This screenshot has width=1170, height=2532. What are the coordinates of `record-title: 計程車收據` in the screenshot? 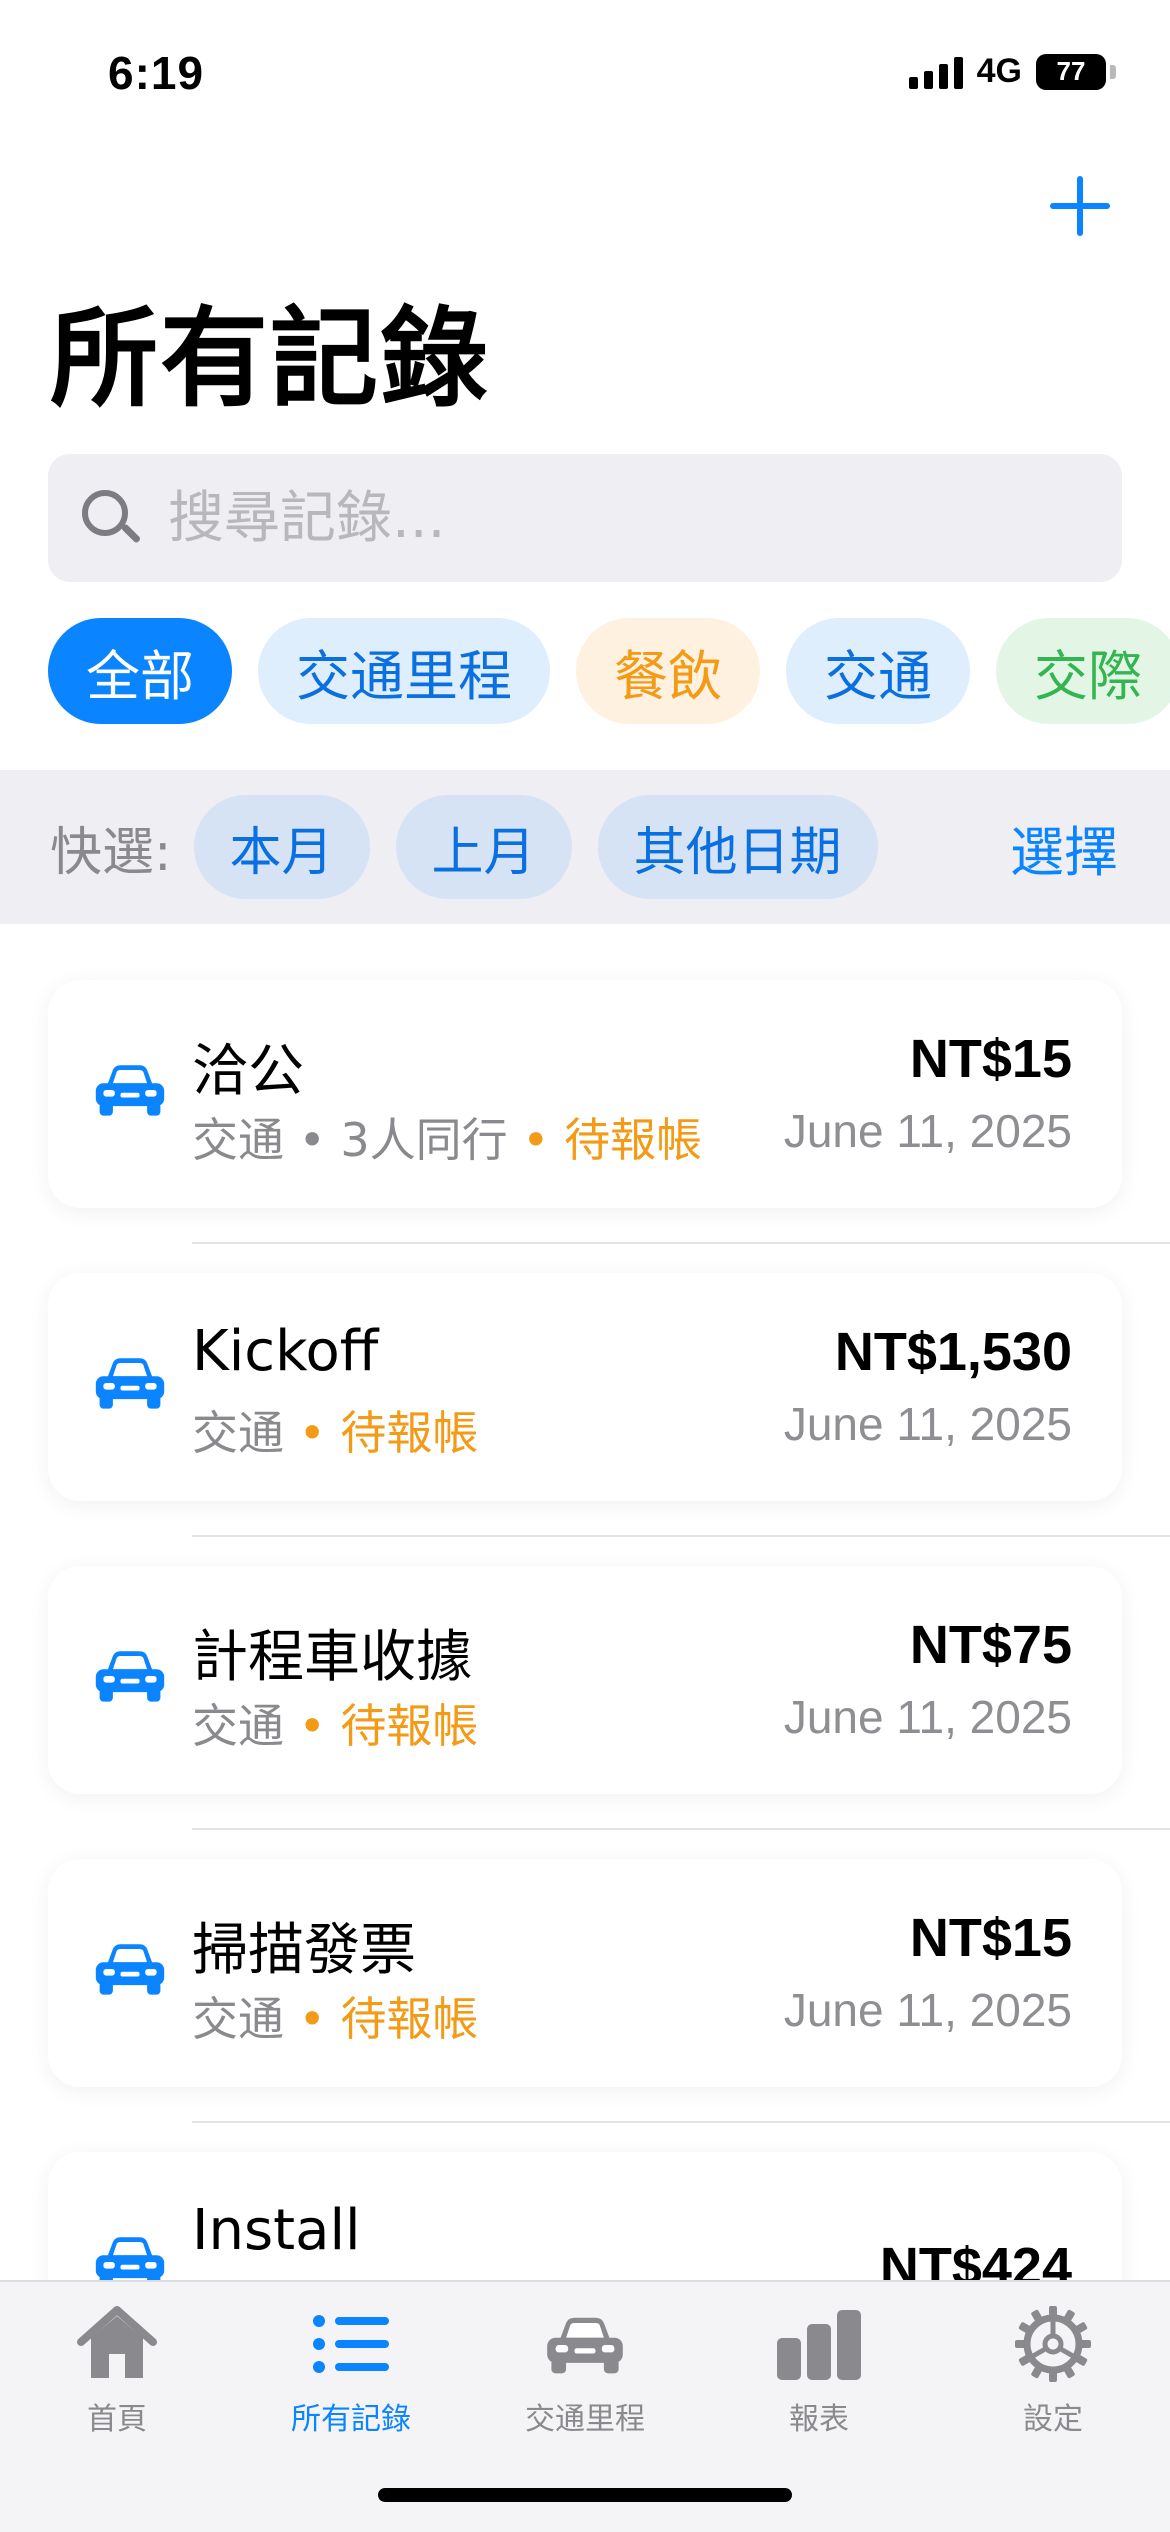 It's located at (332, 1657).